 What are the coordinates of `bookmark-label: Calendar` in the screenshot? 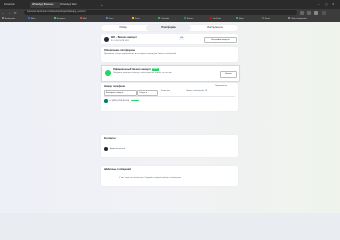 It's located at (165, 19).